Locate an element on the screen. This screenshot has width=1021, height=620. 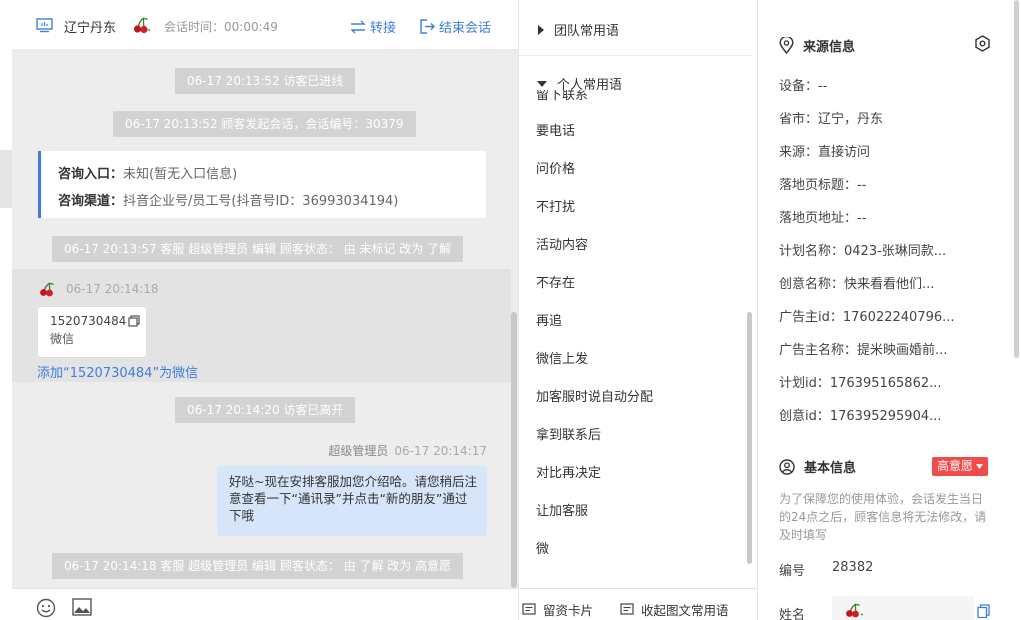
basic-info-title: 基本信息 is located at coordinates (817, 466).